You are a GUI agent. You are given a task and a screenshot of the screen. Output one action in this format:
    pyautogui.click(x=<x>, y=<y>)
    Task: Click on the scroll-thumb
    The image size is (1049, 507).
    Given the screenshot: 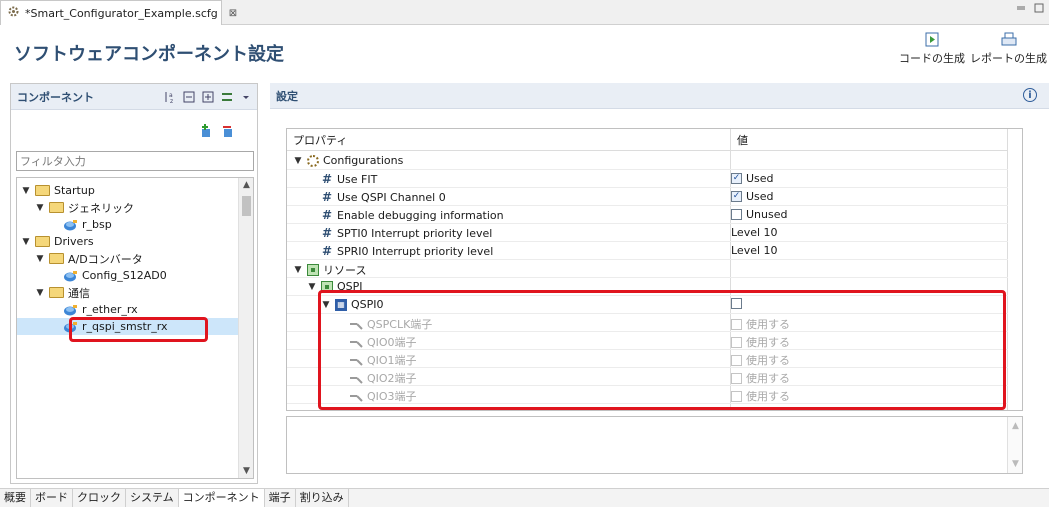 What is the action you would take?
    pyautogui.click(x=246, y=206)
    